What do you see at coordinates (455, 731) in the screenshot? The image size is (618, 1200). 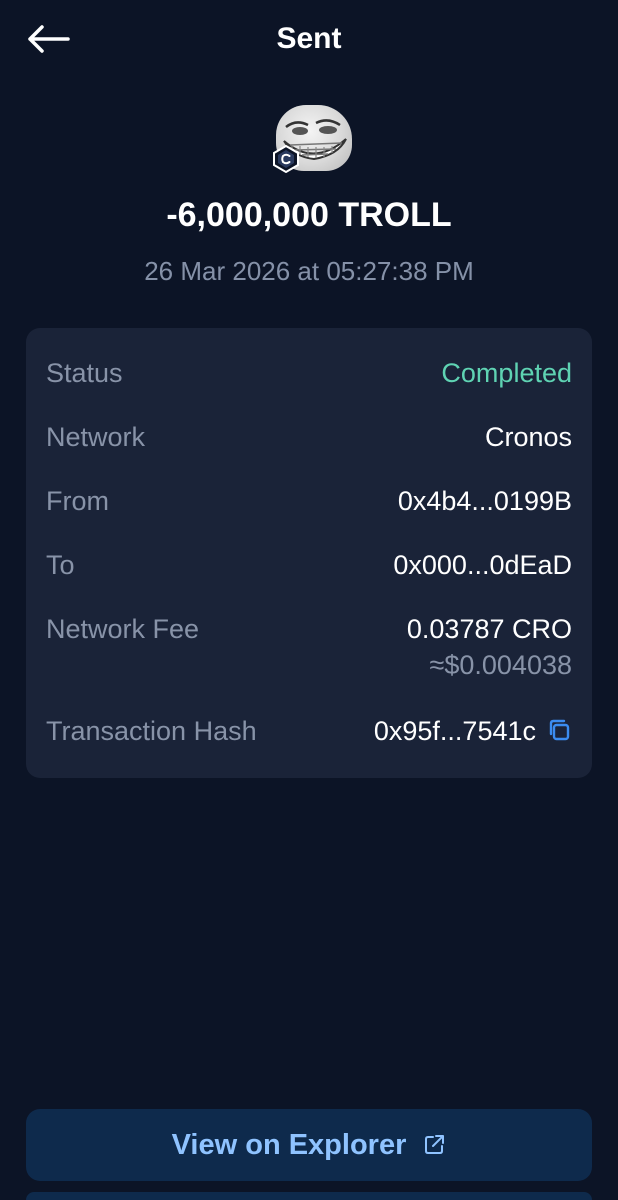 I see `transaction-hash-value: 0x95f...7541c` at bounding box center [455, 731].